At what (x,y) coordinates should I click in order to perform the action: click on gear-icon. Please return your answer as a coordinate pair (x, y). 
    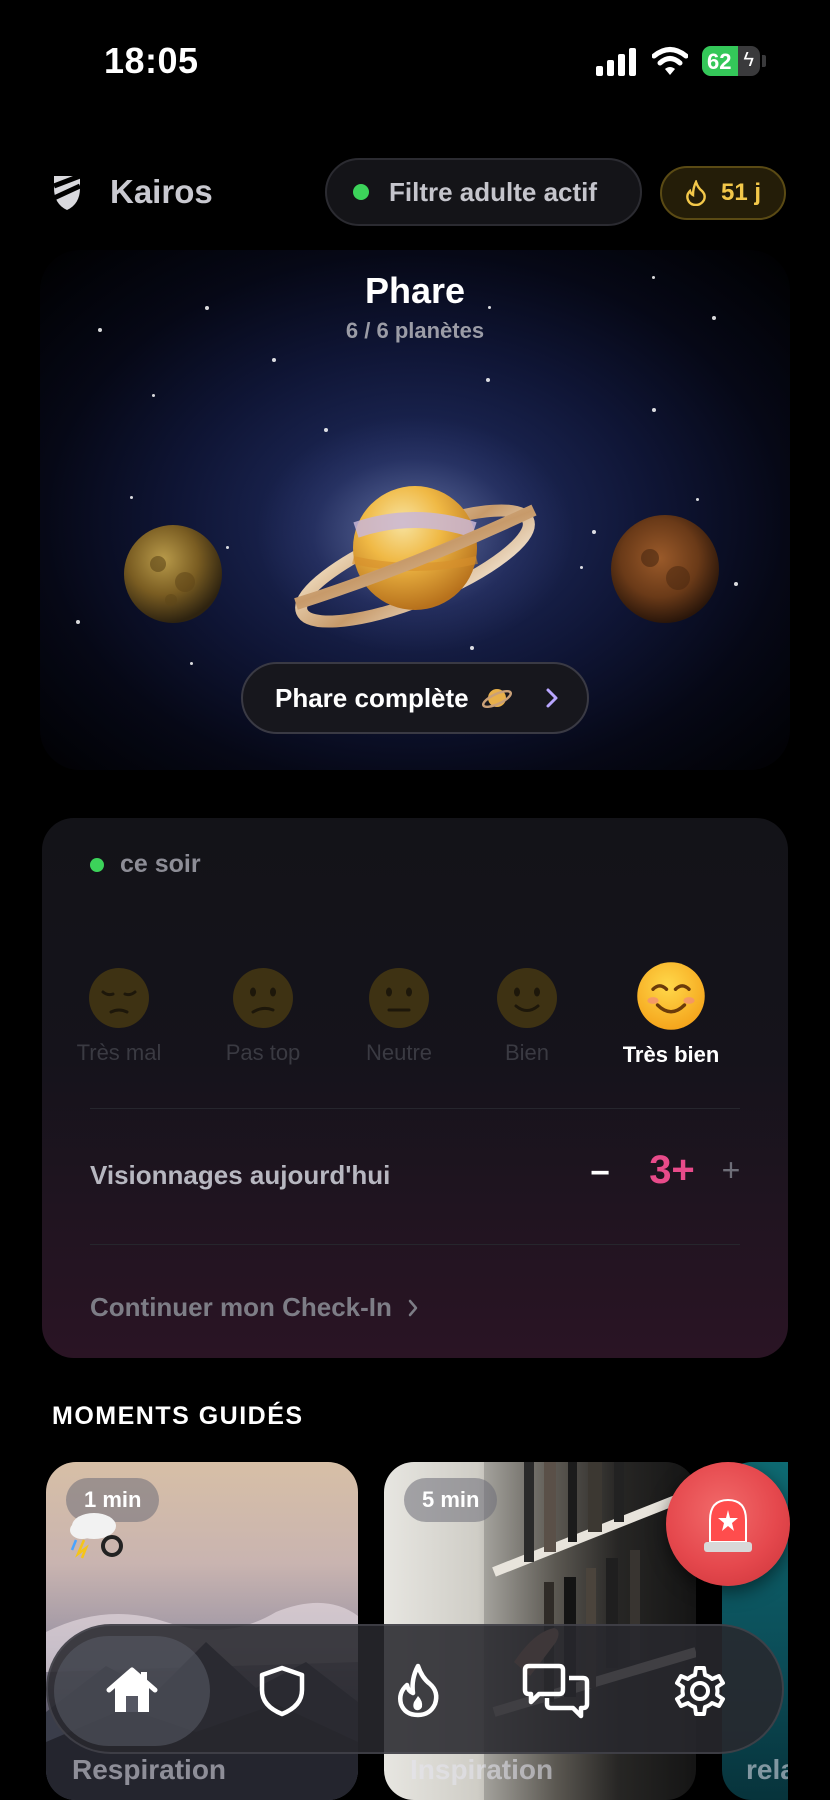
    Looking at the image, I should click on (700, 1691).